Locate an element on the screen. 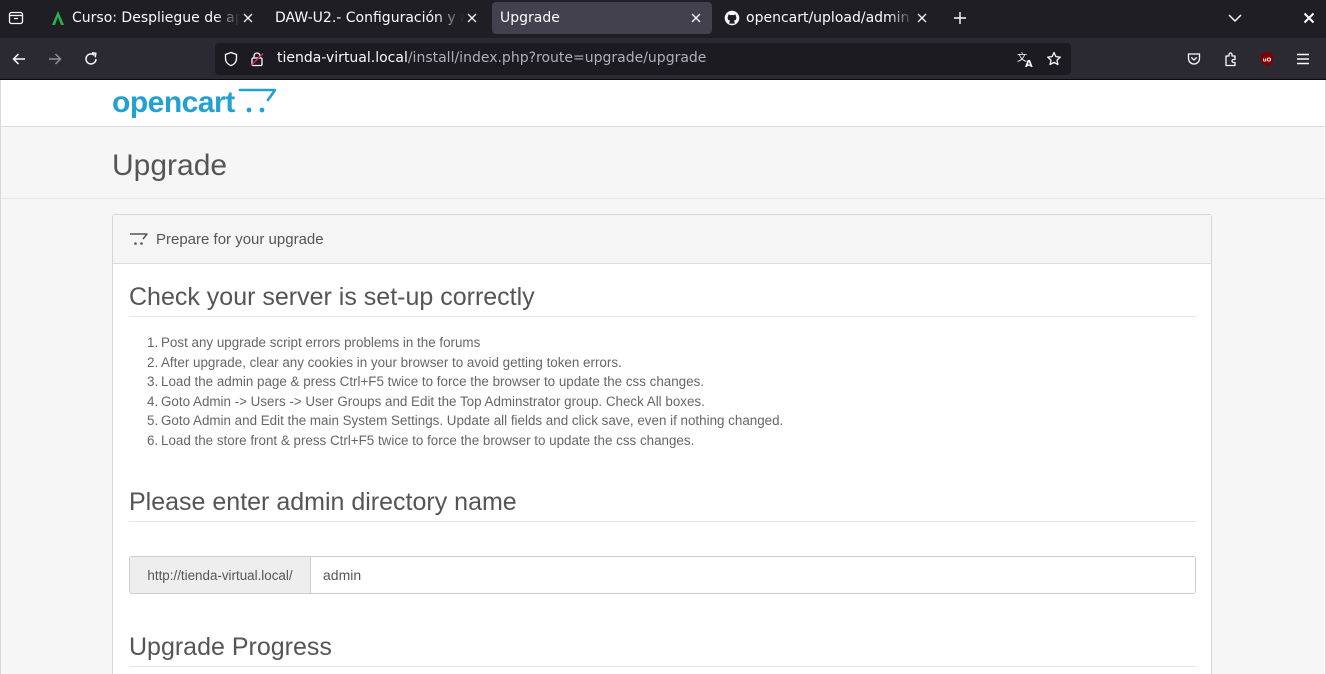 The height and width of the screenshot is (674, 1326). panel-heading: Prepare for your upgrade is located at coordinates (662, 239).